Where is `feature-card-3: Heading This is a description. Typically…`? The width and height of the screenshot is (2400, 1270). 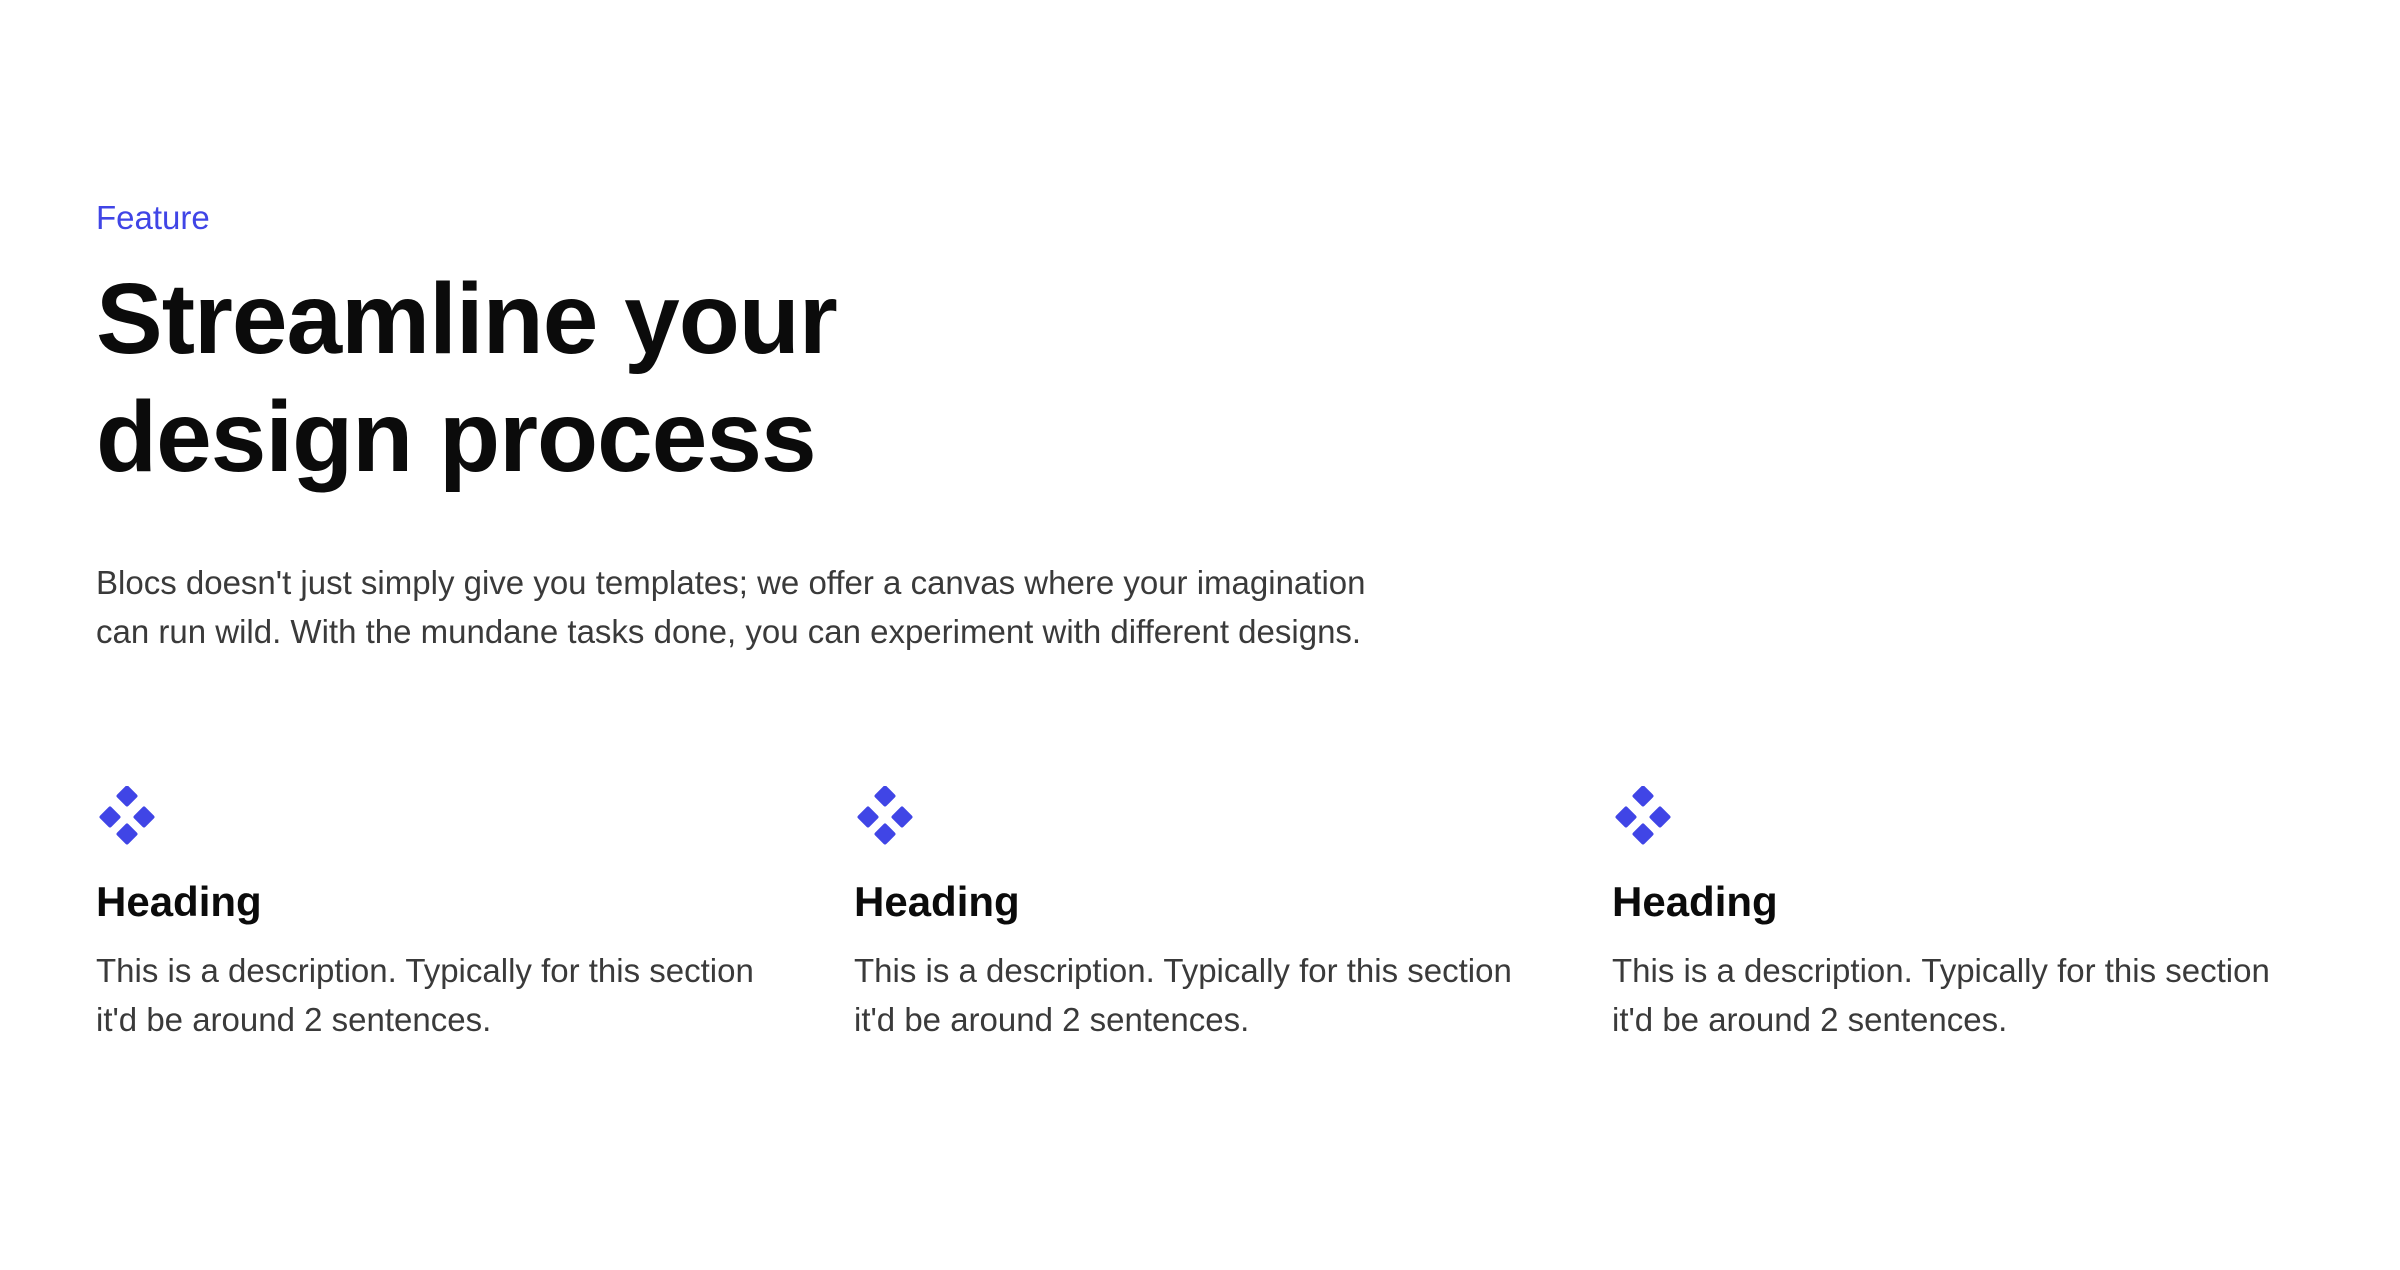 feature-card-3: Heading This is a description. Typically… is located at coordinates (1966, 915).